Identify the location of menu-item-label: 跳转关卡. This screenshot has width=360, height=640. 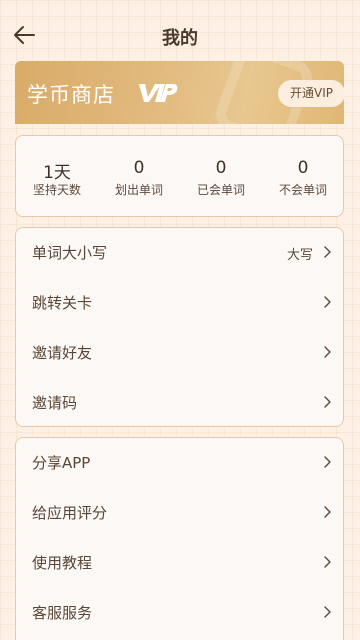
(62, 303).